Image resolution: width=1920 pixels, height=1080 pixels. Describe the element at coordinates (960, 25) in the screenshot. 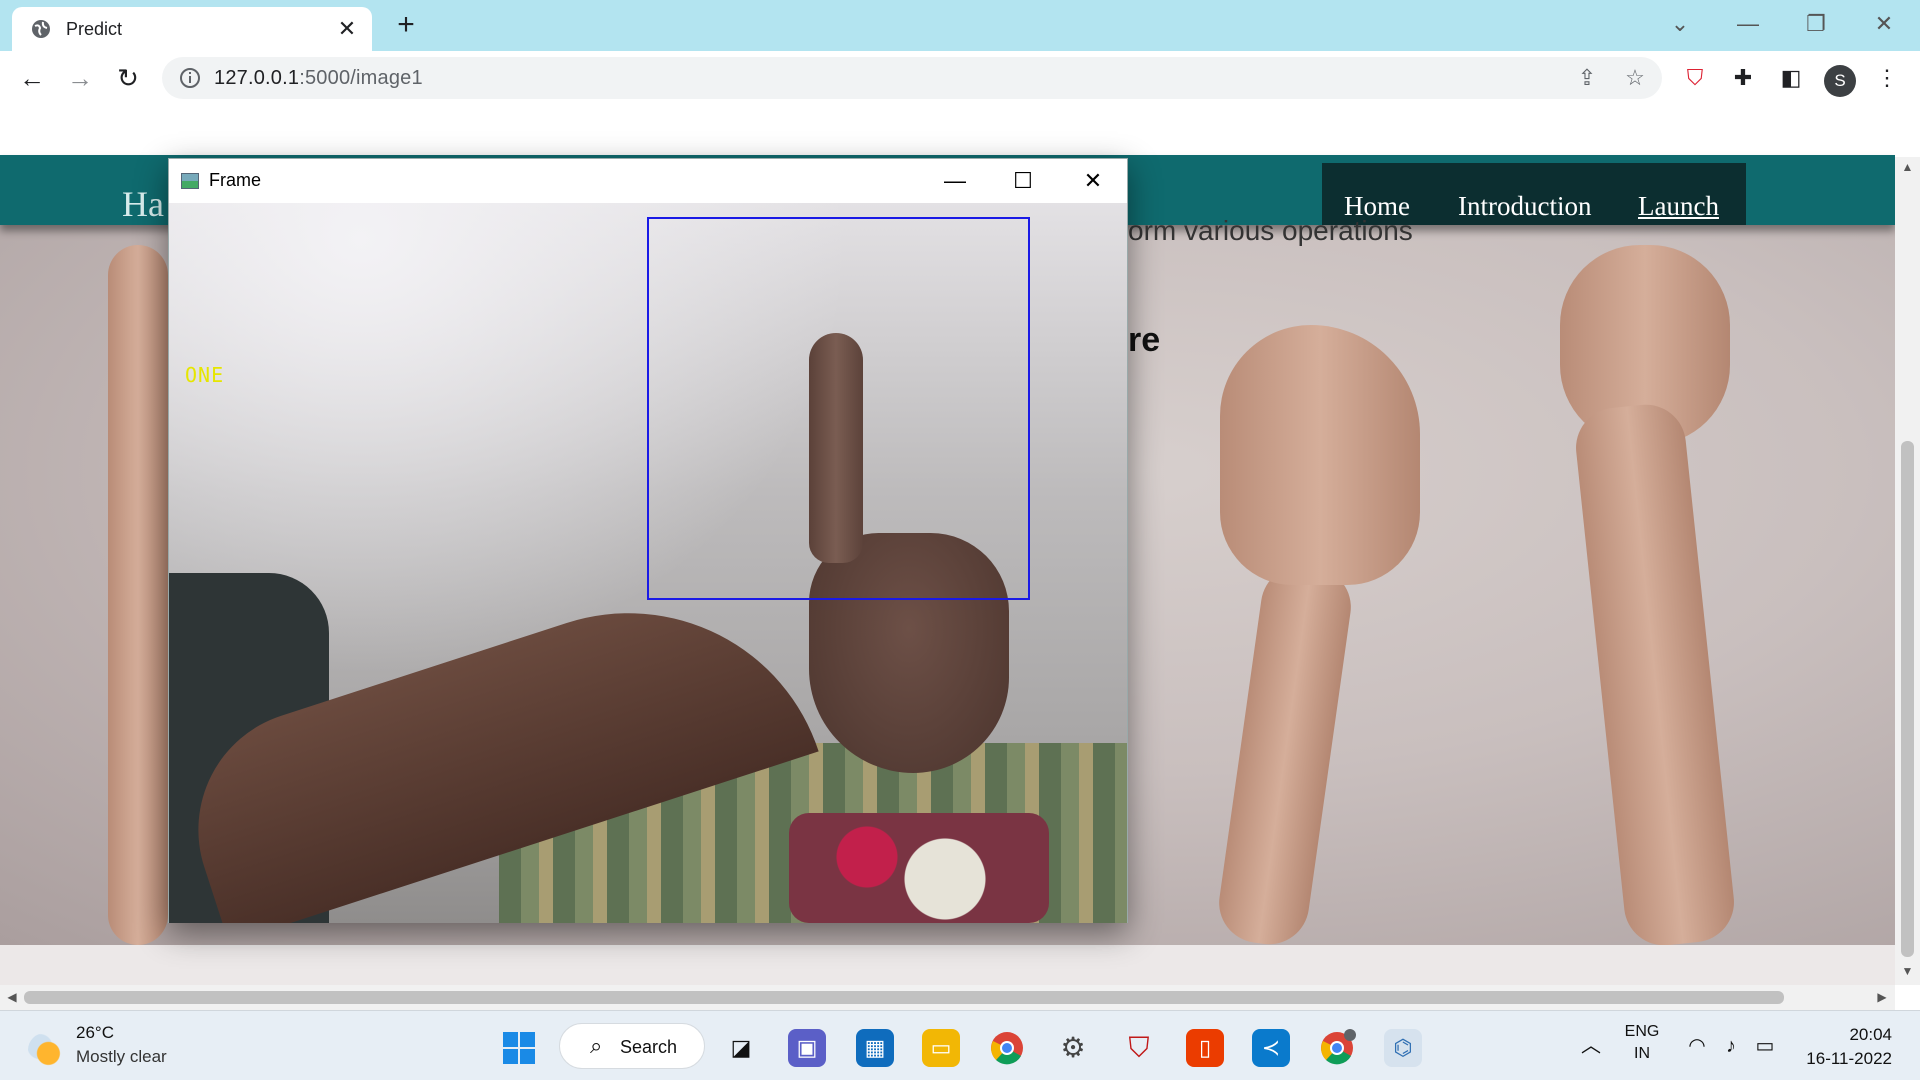

I see `tab-strip: Predict ✕ + ⌄ — ❐ ✕` at that location.